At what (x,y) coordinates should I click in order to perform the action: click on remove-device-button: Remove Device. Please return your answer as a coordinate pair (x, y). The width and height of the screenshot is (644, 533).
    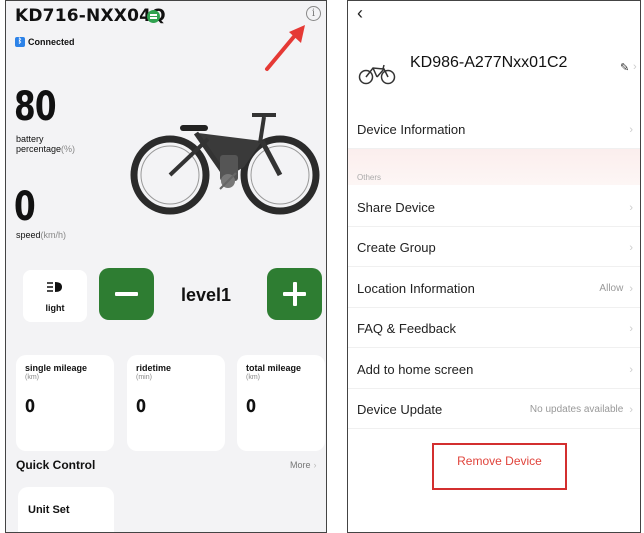
    Looking at the image, I should click on (499, 466).